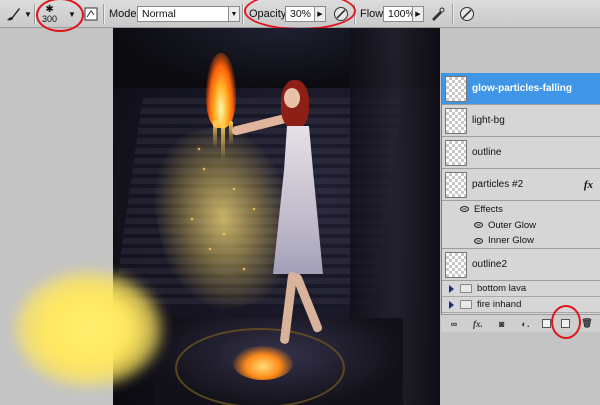 Image resolution: width=600 pixels, height=405 pixels. I want to click on brush-size-value: 300, so click(50, 18).